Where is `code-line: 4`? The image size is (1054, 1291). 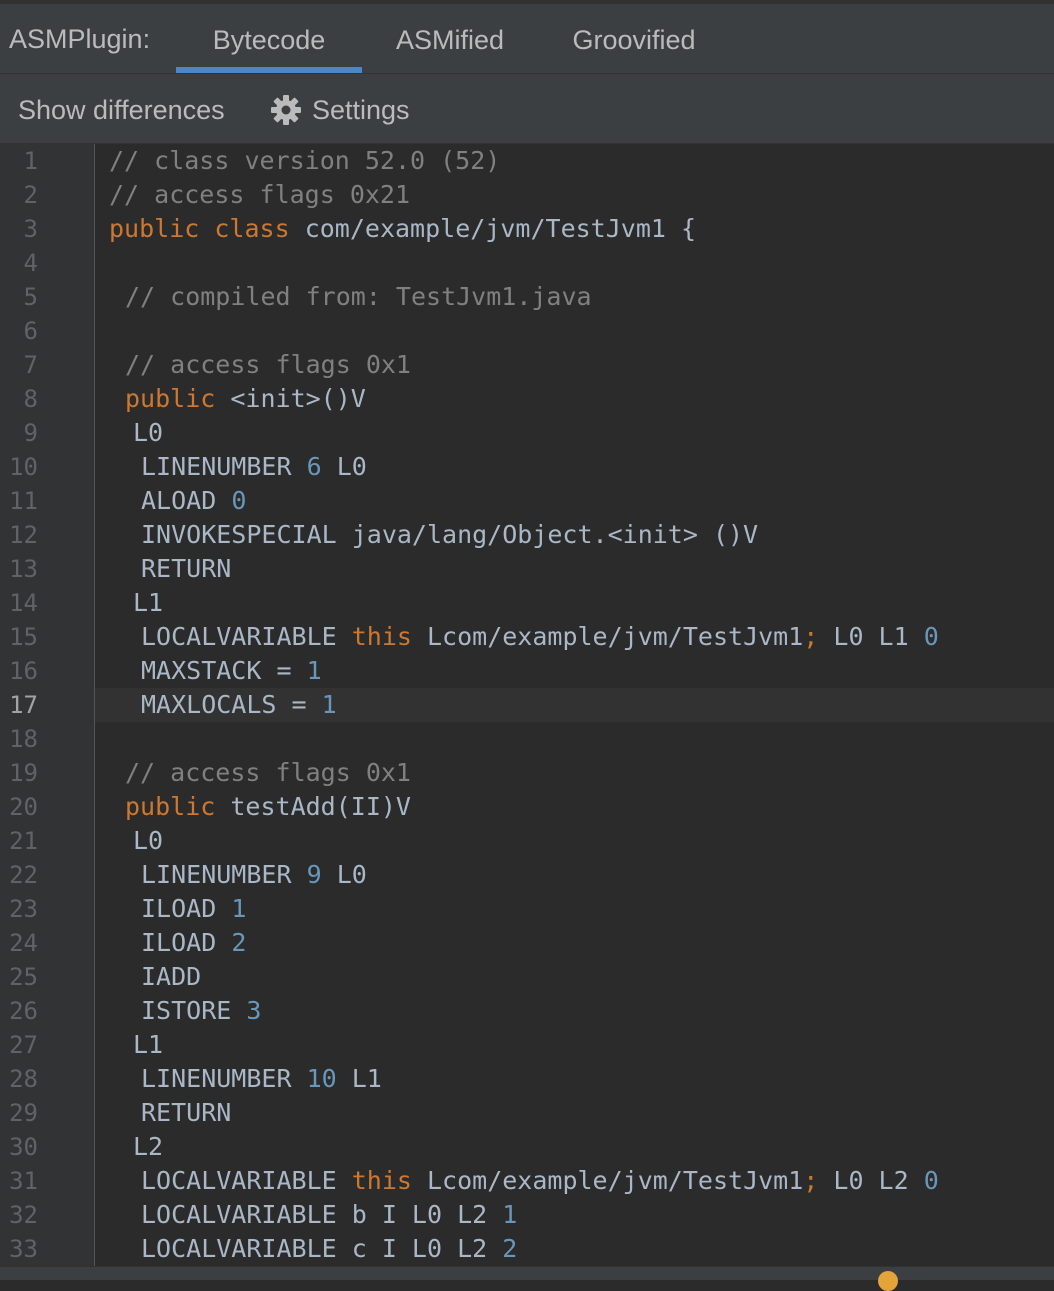 code-line: 4 is located at coordinates (527, 263).